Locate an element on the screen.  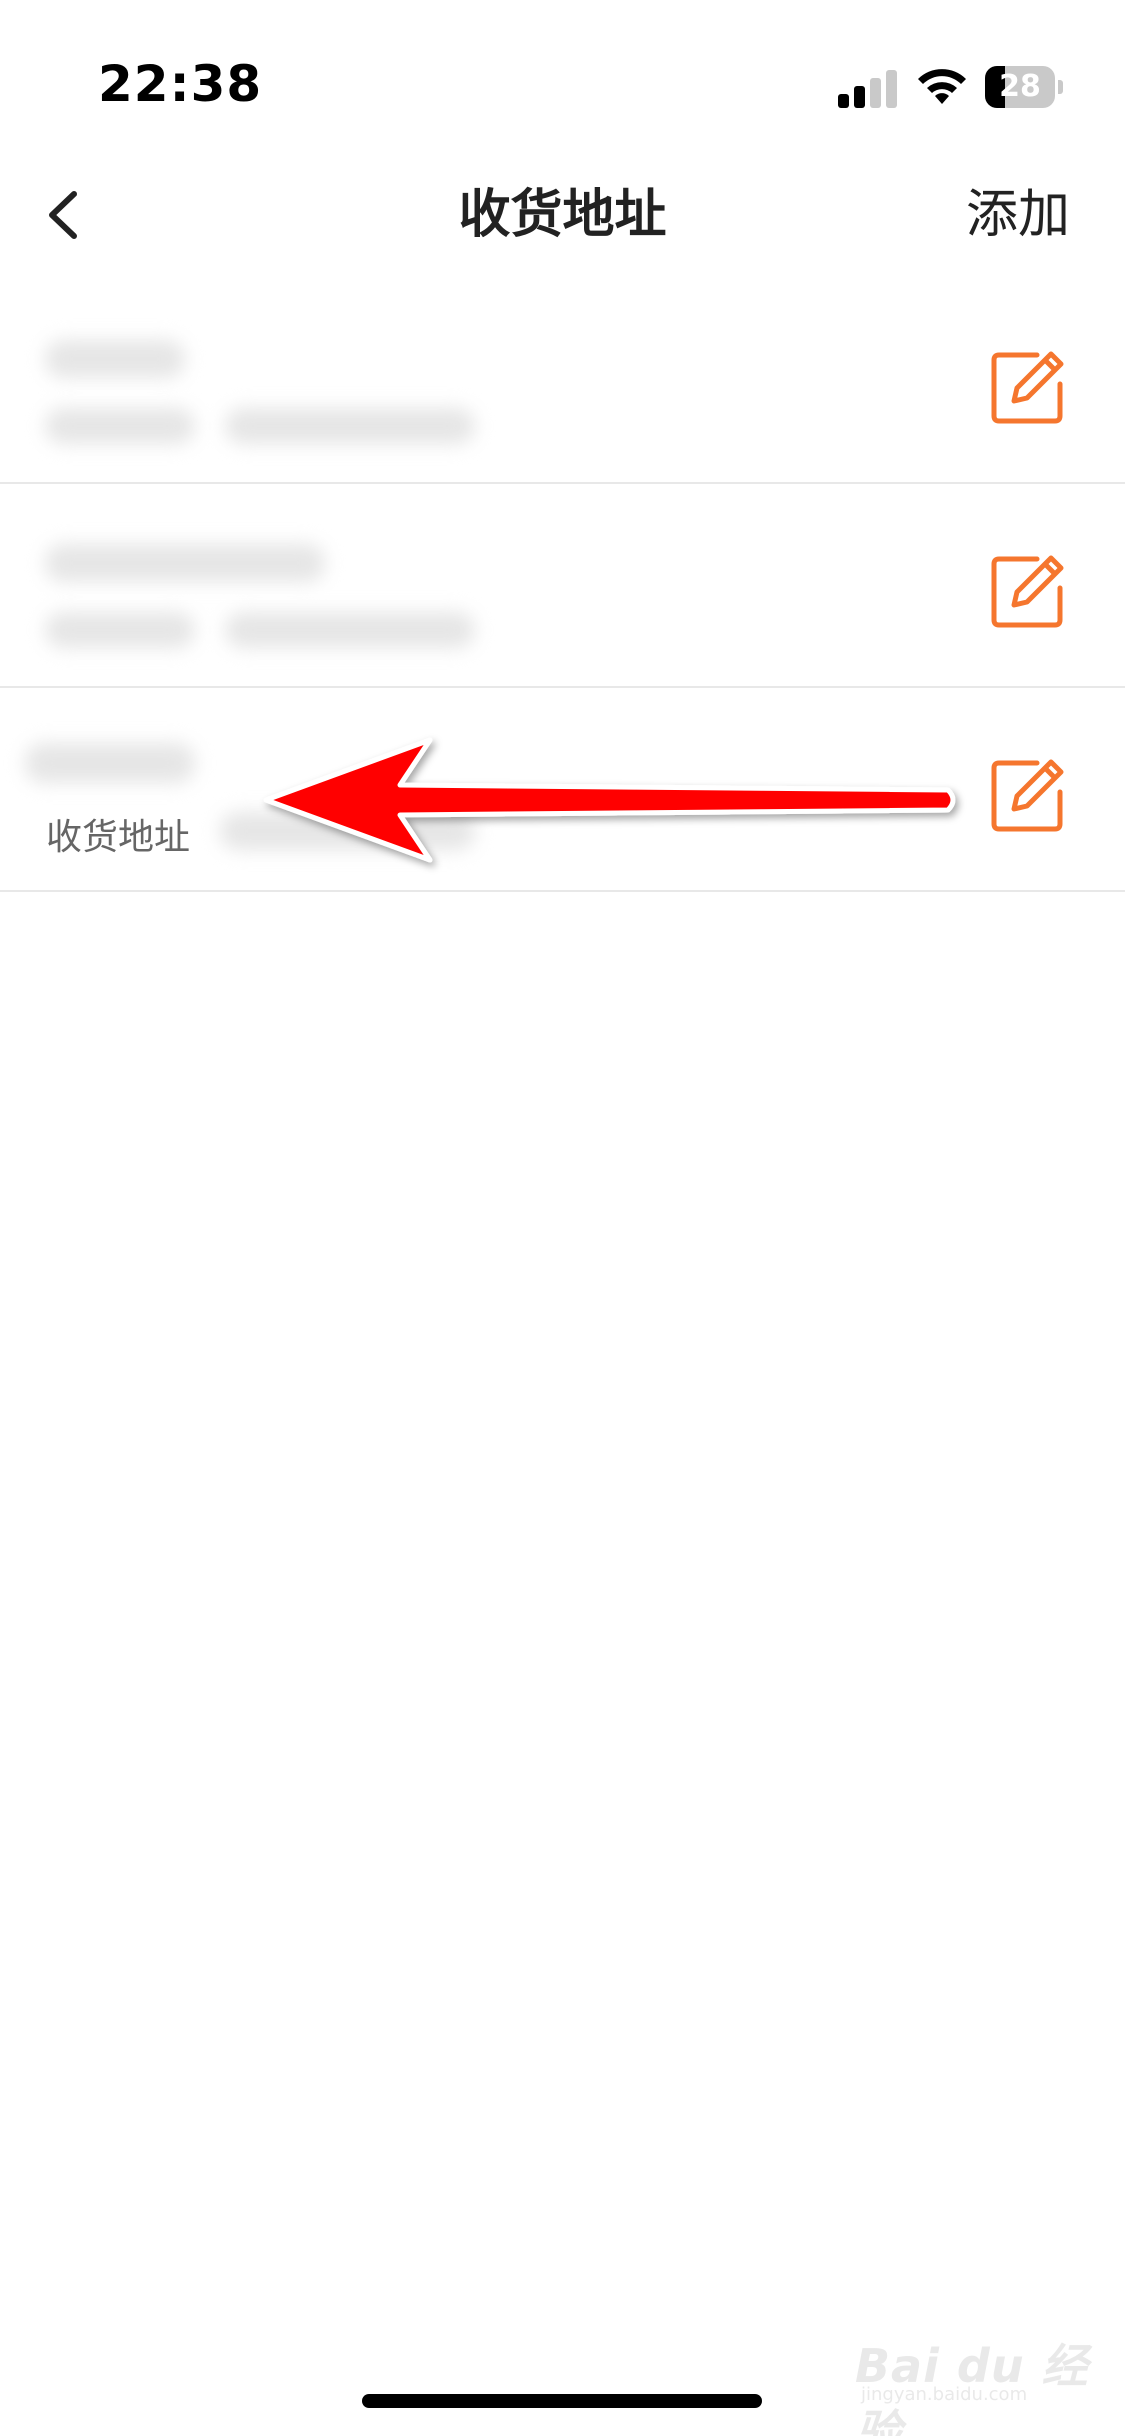
battery-tip is located at coordinates (1060, 87).